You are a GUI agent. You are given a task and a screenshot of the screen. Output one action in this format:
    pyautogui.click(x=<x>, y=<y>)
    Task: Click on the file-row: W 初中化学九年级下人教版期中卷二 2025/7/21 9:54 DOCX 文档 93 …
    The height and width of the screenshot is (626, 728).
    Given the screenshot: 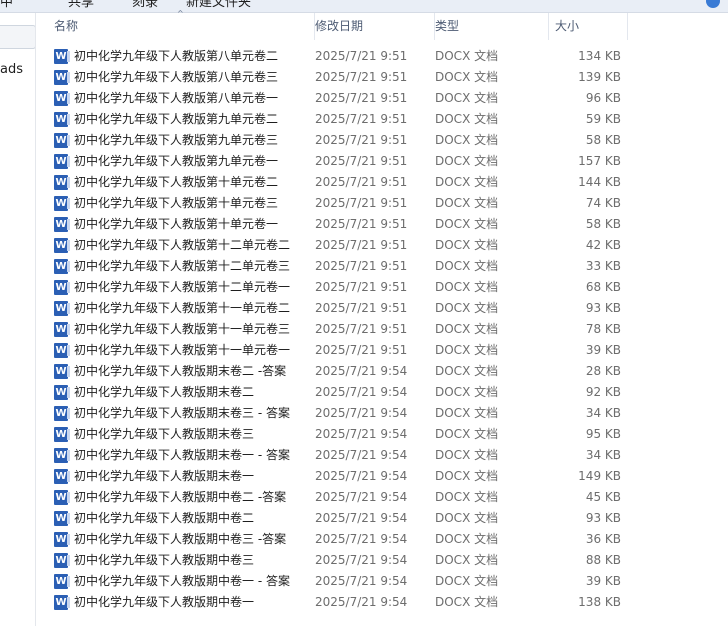 What is the action you would take?
    pyautogui.click(x=382, y=518)
    